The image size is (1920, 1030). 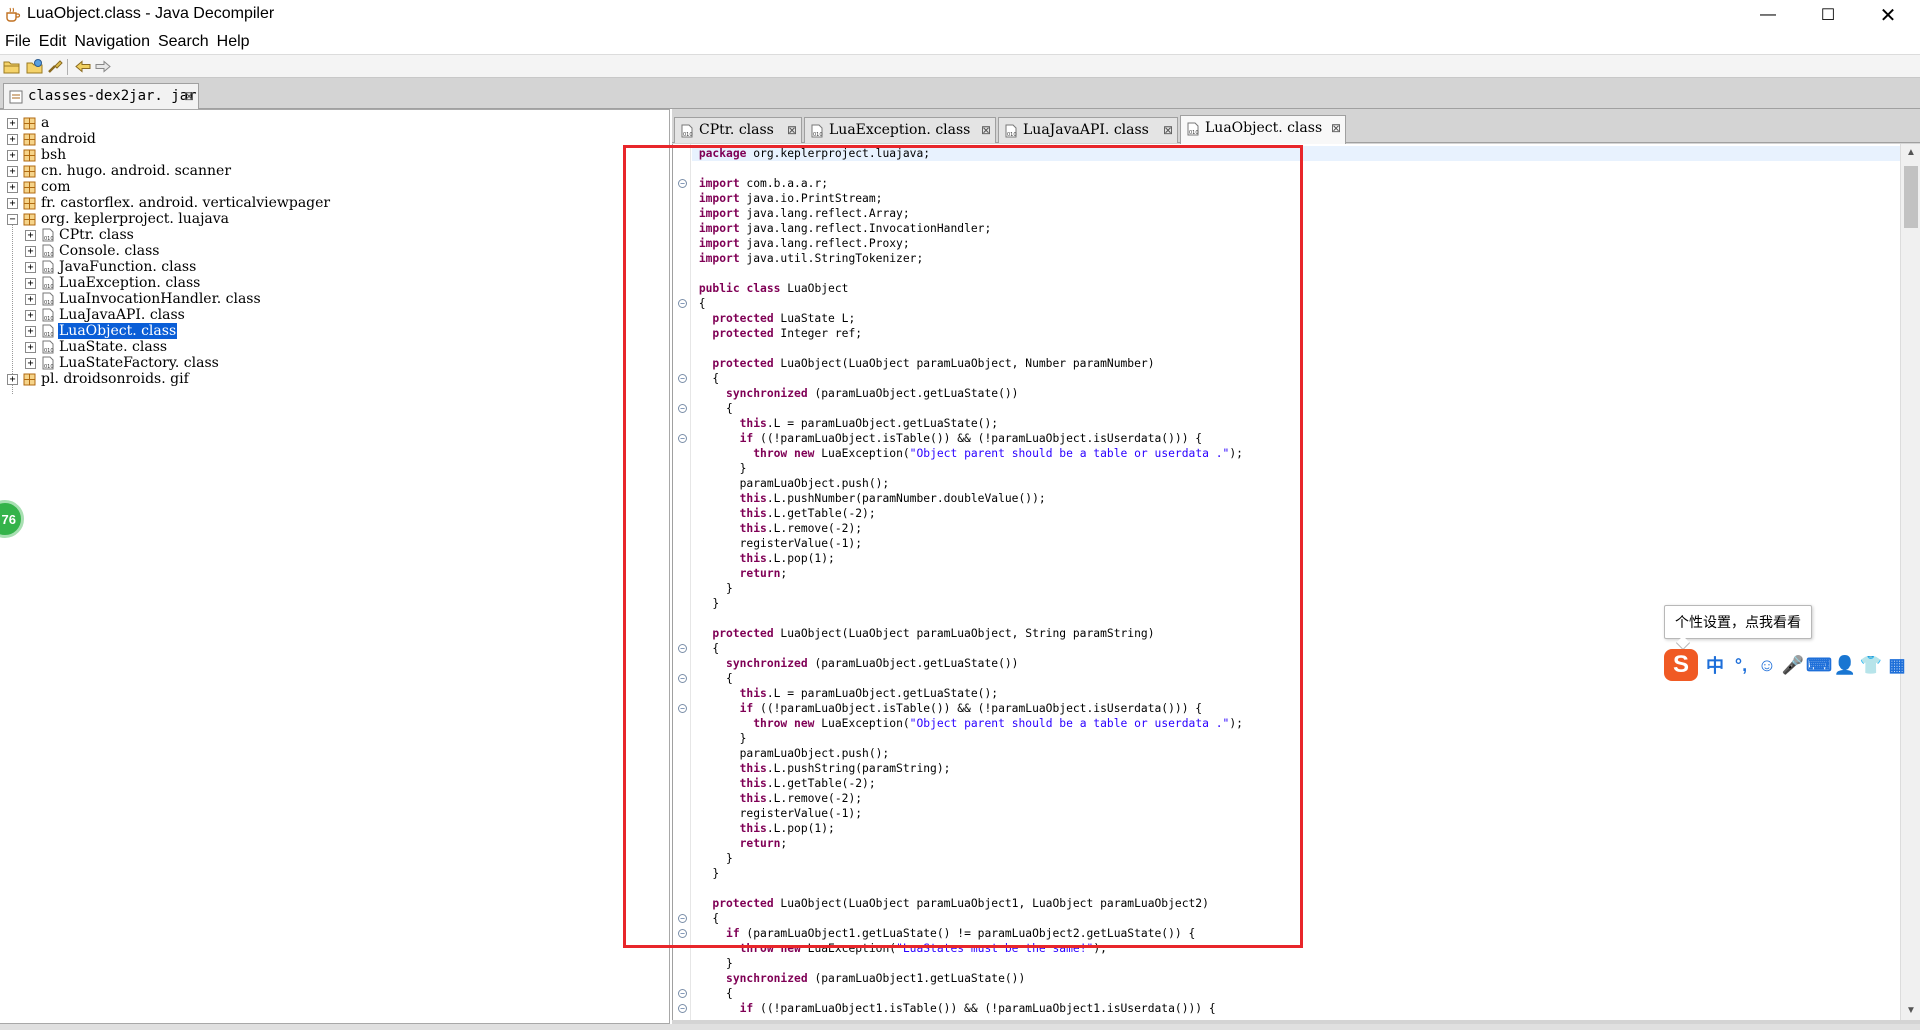 What do you see at coordinates (869, 423) in the screenshot?
I see `code-line: this.L = paramLuaObject.getLuaState();` at bounding box center [869, 423].